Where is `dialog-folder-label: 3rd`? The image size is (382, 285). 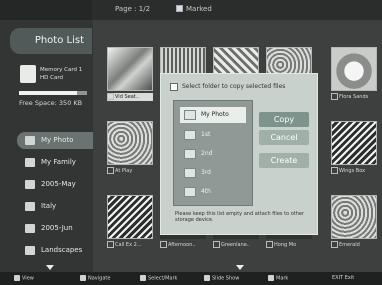 dialog-folder-label: 3rd is located at coordinates (206, 172).